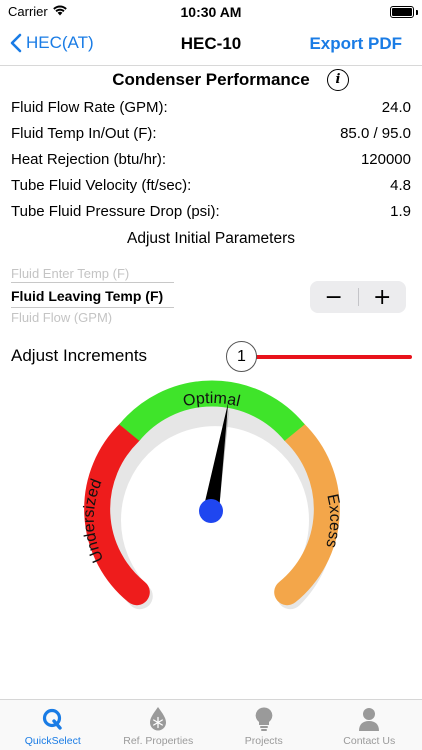  Describe the element at coordinates (241, 356) in the screenshot. I see `increments-slider-thumb: 1` at that location.